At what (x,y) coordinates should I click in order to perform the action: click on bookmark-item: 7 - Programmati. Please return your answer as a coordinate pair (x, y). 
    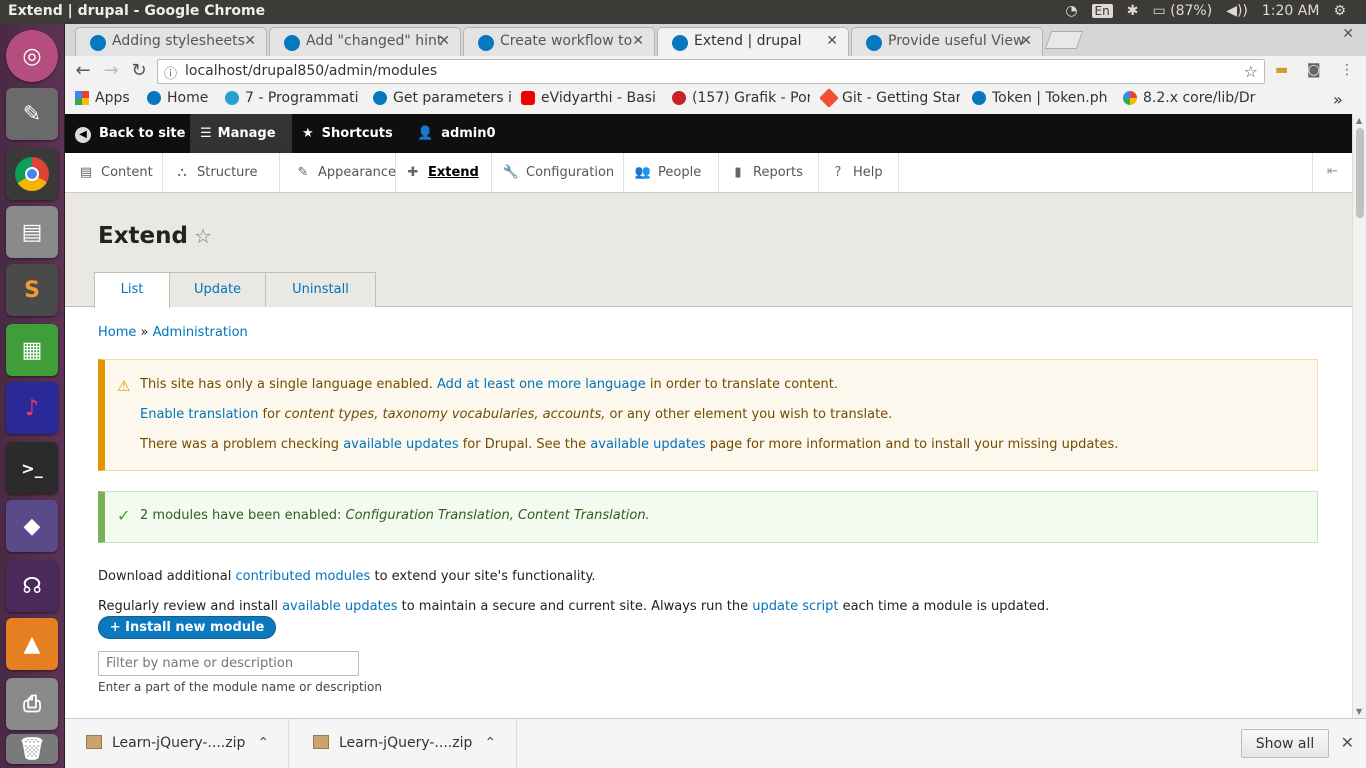
    Looking at the image, I should click on (294, 98).